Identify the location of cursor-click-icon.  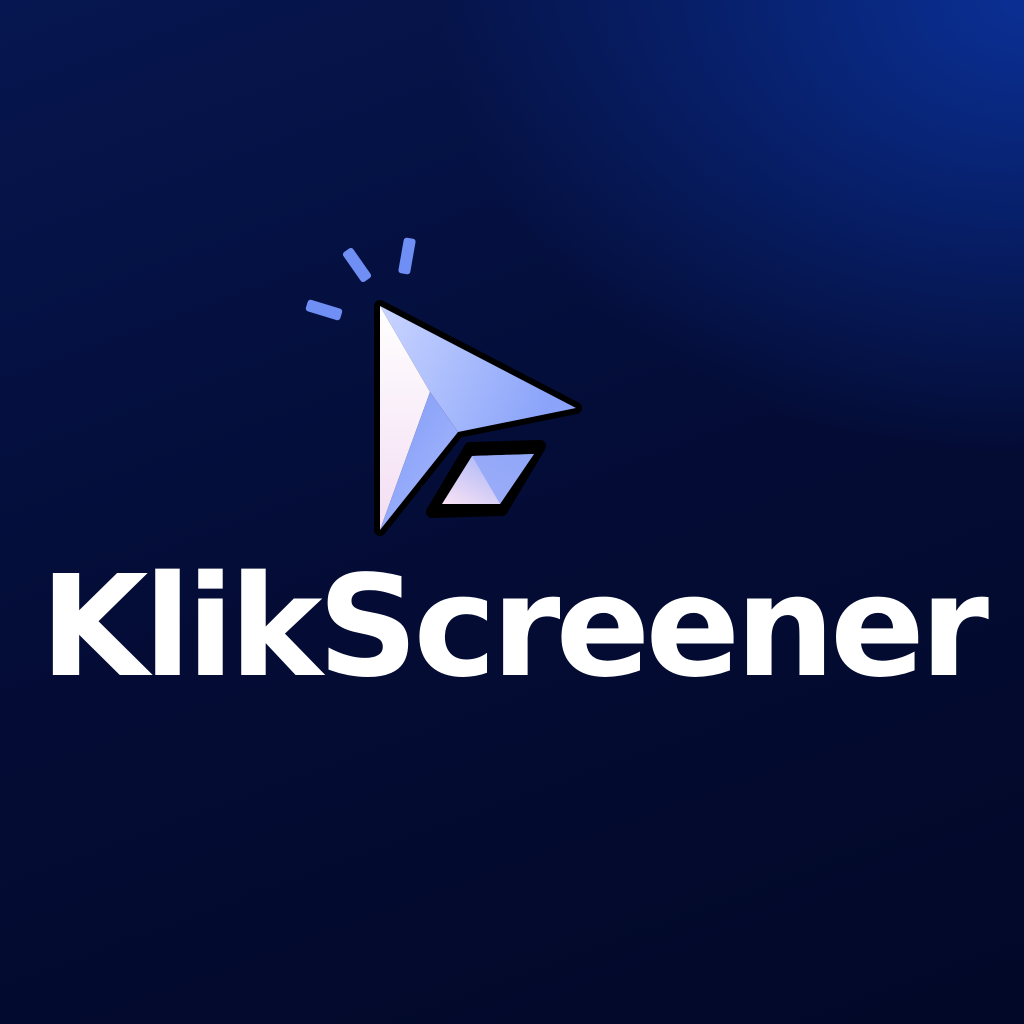
(478, 418).